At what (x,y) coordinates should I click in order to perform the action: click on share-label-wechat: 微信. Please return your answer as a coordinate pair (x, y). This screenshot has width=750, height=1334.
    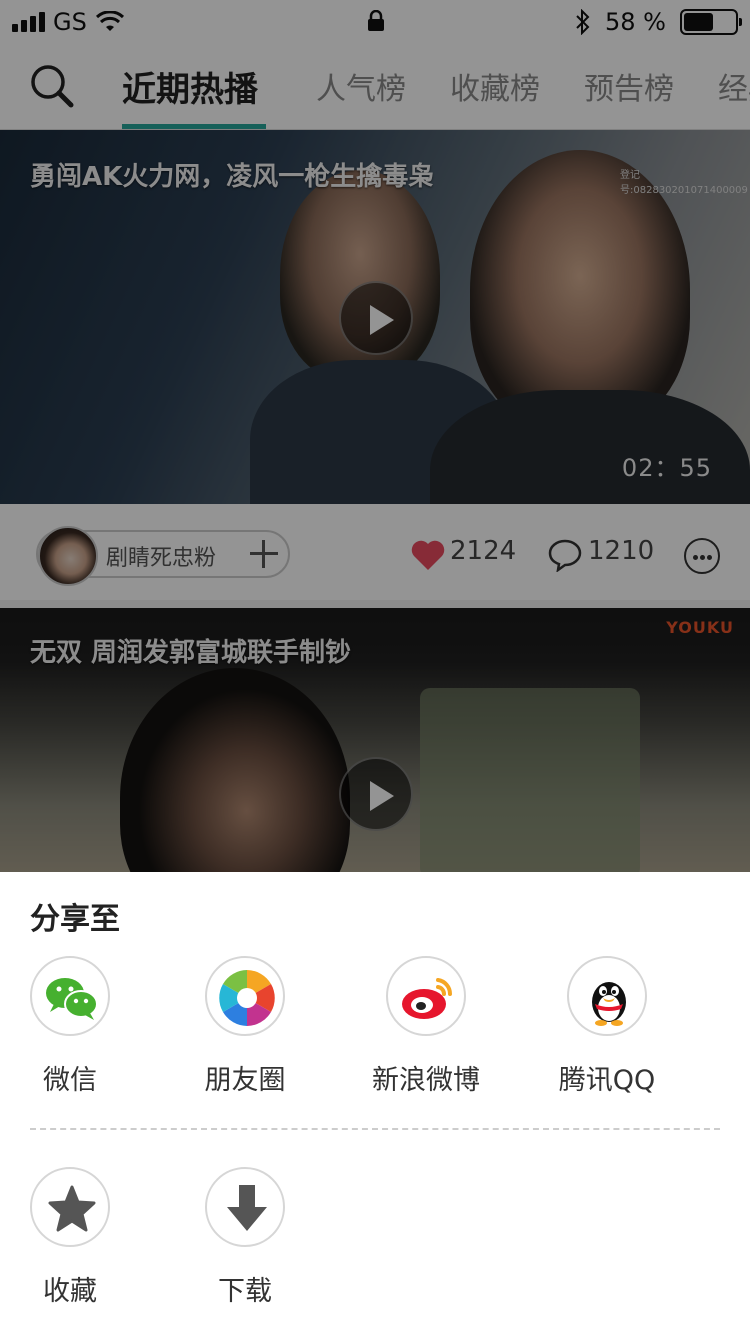
    Looking at the image, I should click on (70, 1080).